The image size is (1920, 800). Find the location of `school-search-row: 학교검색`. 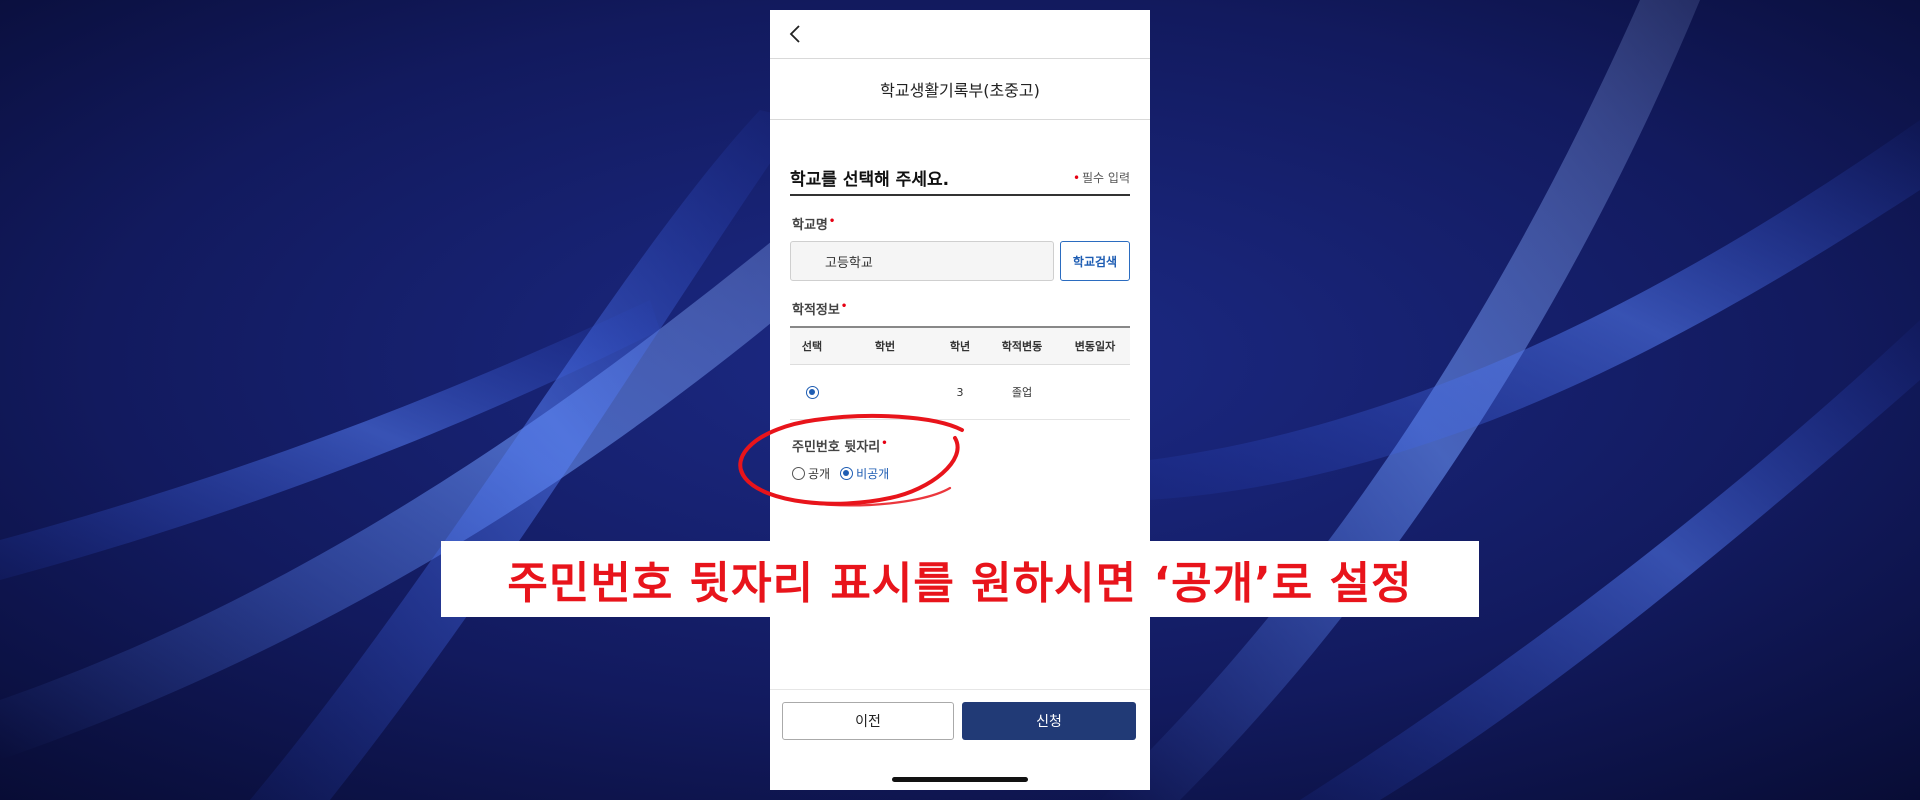

school-search-row: 학교검색 is located at coordinates (960, 261).